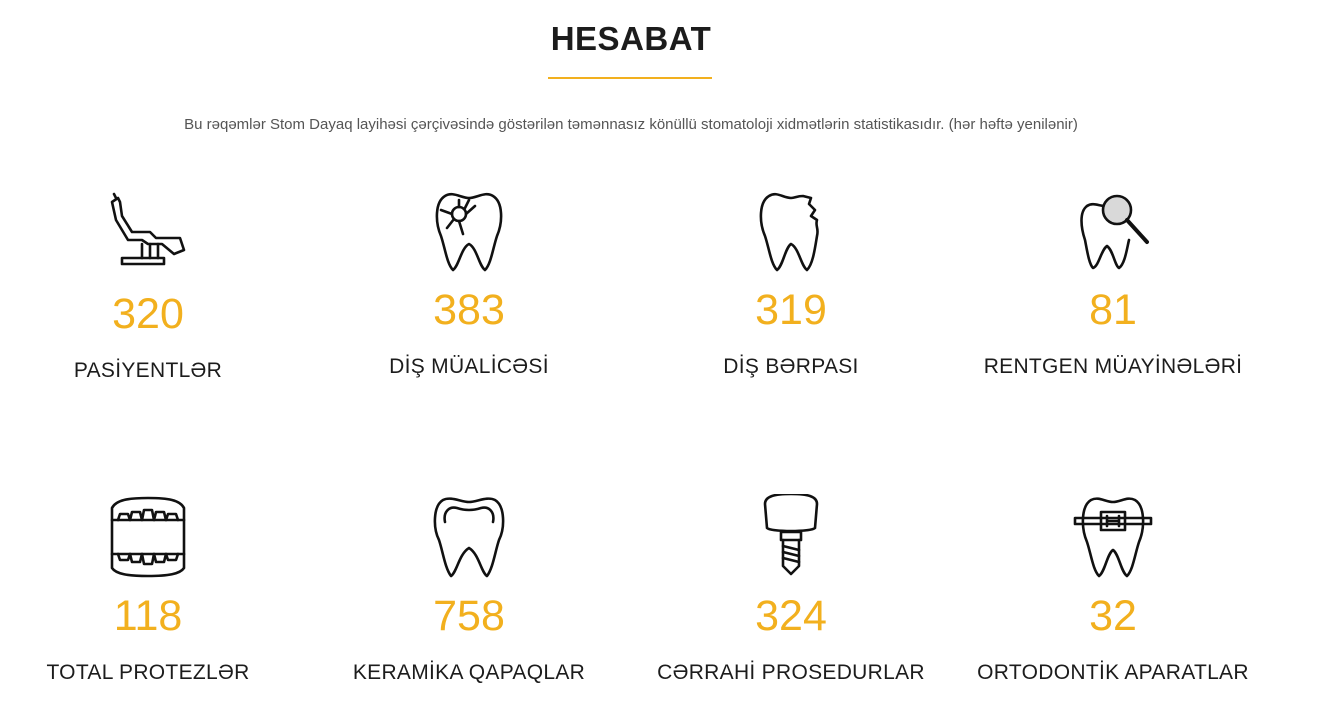 This screenshot has width=1338, height=712. I want to click on dental-implant-icon, so click(791, 536).